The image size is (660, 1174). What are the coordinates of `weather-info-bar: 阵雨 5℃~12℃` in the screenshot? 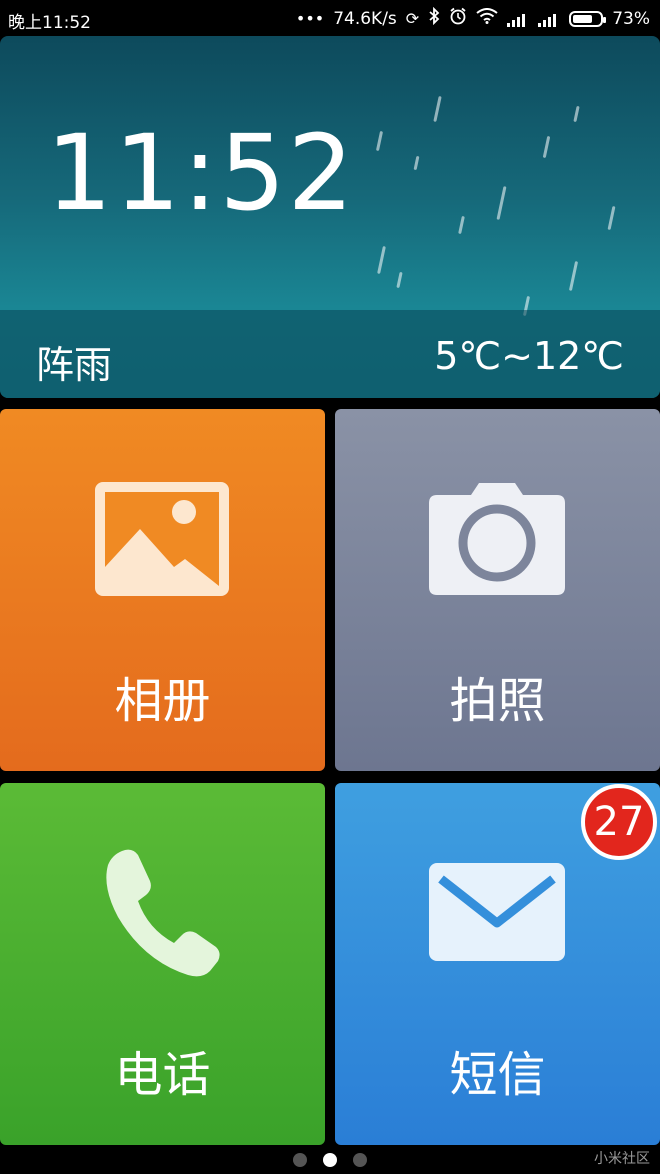 It's located at (330, 354).